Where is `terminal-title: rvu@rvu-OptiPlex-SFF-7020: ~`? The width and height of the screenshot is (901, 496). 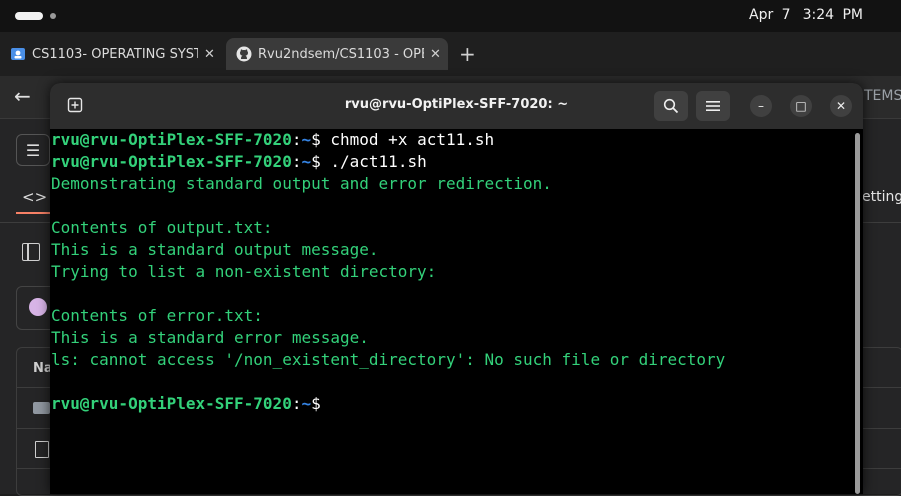 terminal-title: rvu@rvu-OptiPlex-SFF-7020: ~ is located at coordinates (456, 104).